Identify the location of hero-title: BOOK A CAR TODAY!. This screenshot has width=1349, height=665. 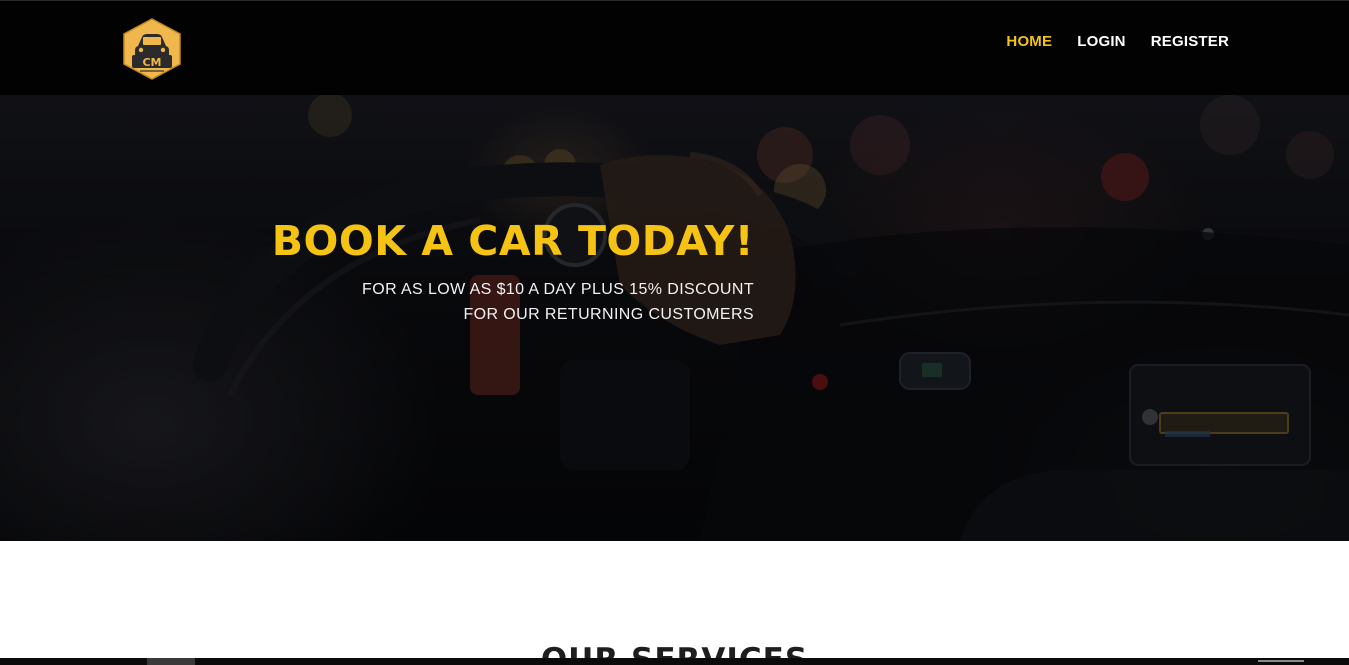
(512, 241).